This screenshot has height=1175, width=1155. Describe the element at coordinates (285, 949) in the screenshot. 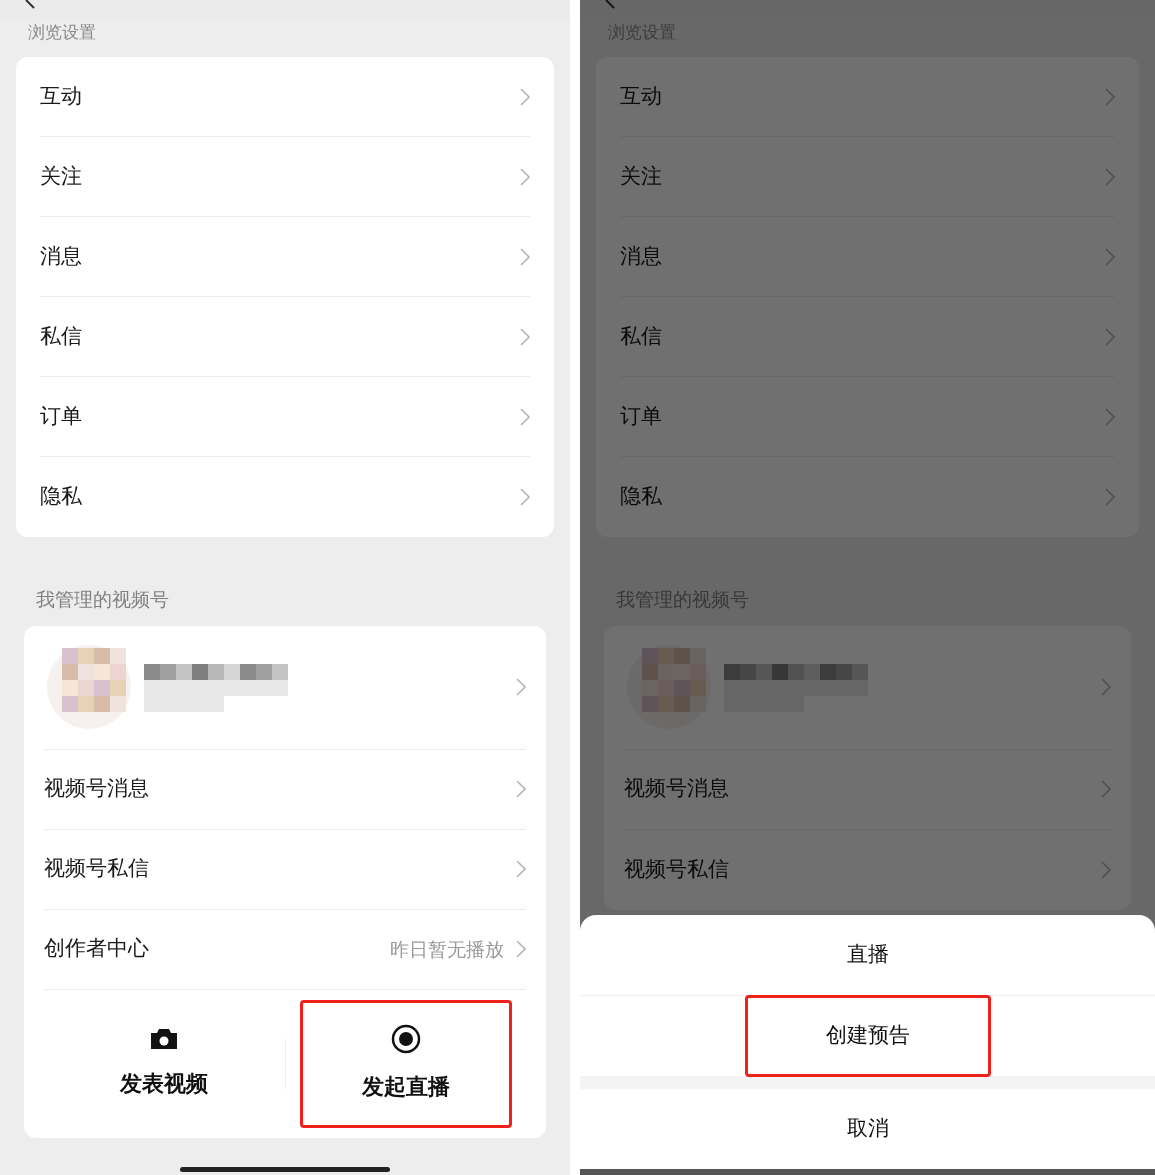

I see `channel-item: 创作者中心 昨日暂无播放` at that location.